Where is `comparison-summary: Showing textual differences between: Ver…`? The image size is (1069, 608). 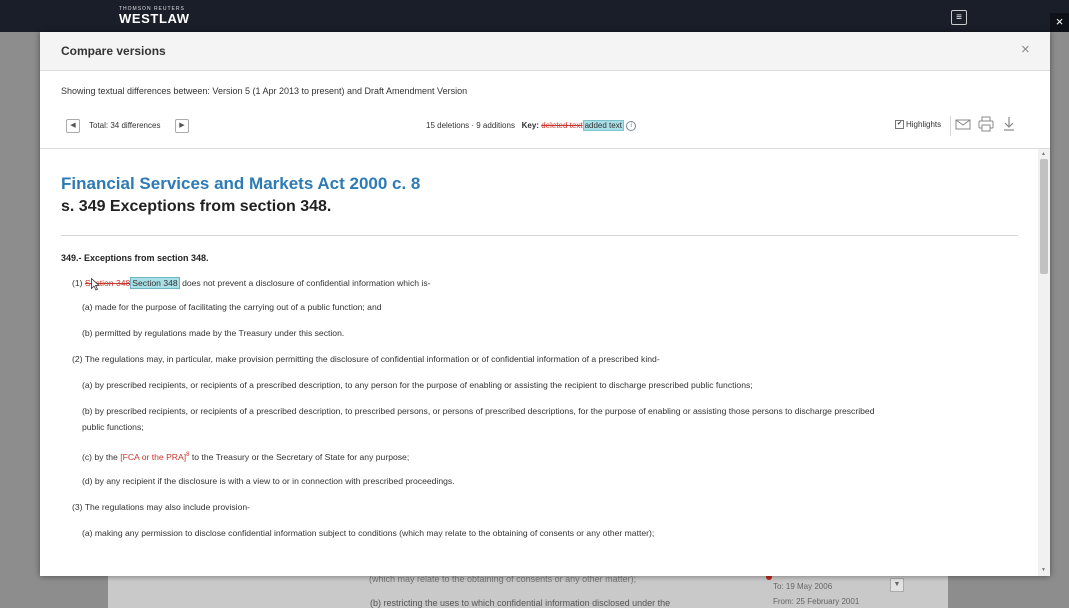
comparison-summary: Showing textual differences between: Ver… is located at coordinates (264, 91).